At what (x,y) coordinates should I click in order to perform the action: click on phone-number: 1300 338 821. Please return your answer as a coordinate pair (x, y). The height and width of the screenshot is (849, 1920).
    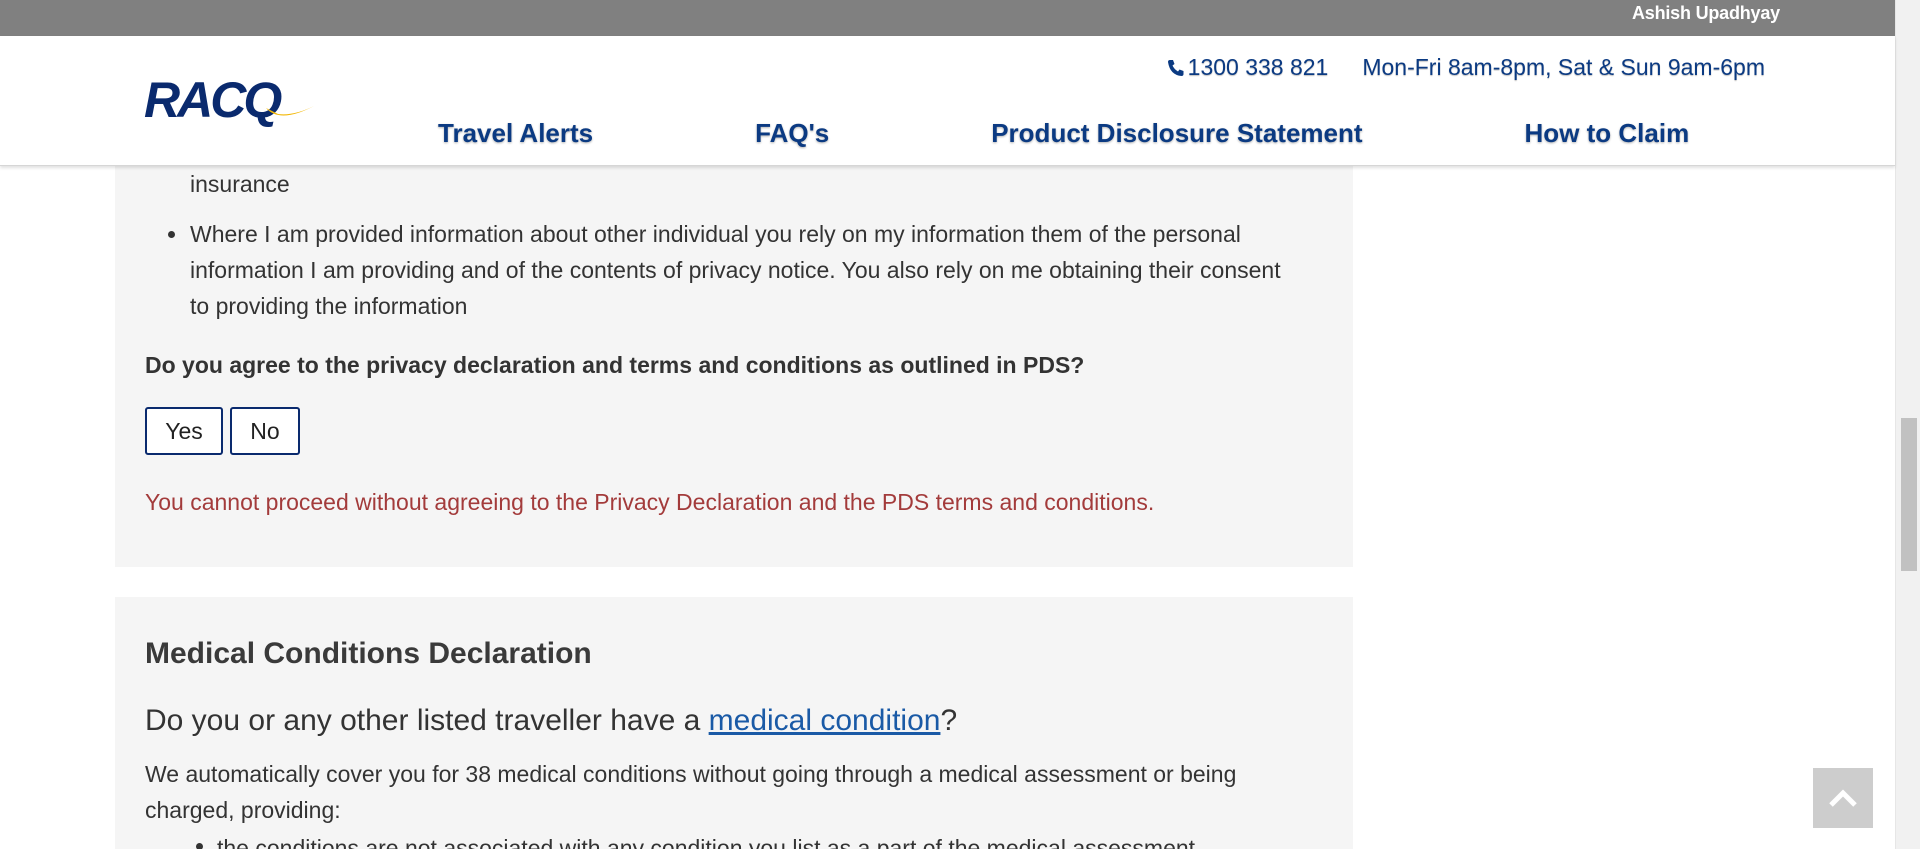
    Looking at the image, I should click on (1258, 67).